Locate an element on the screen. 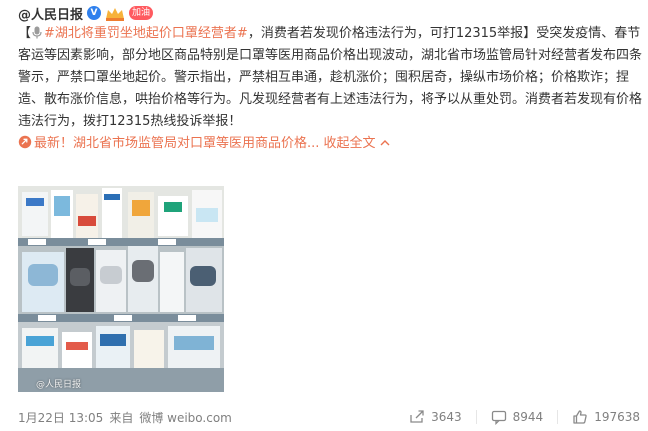 The image size is (648, 431). collapse-button: 收起全文 is located at coordinates (357, 143).